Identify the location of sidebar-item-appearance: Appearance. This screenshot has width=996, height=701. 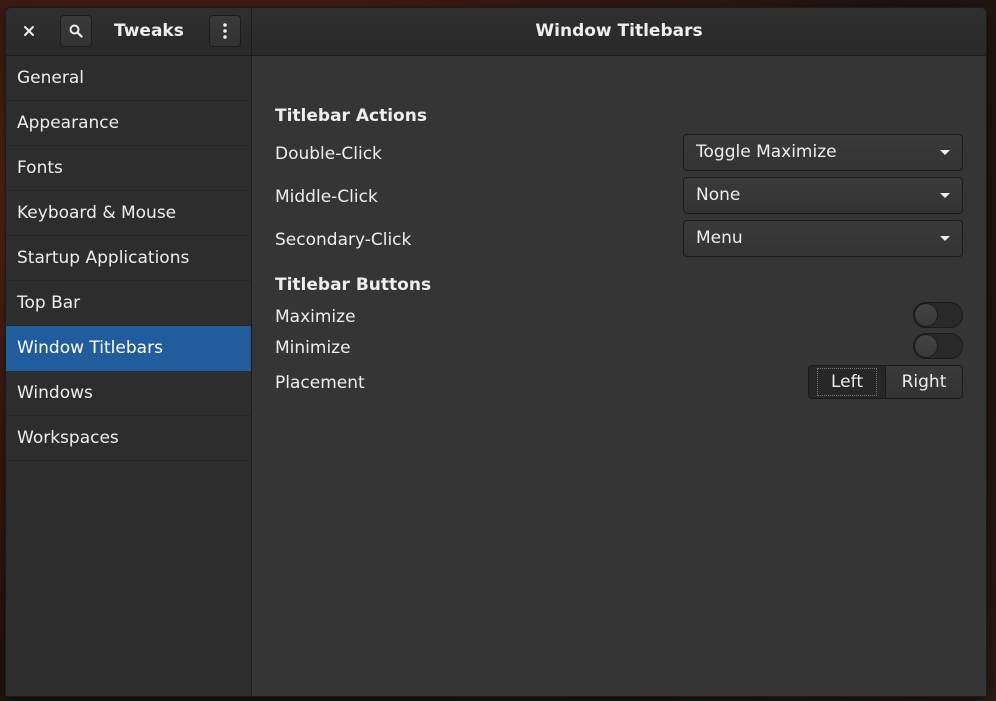
(128, 123).